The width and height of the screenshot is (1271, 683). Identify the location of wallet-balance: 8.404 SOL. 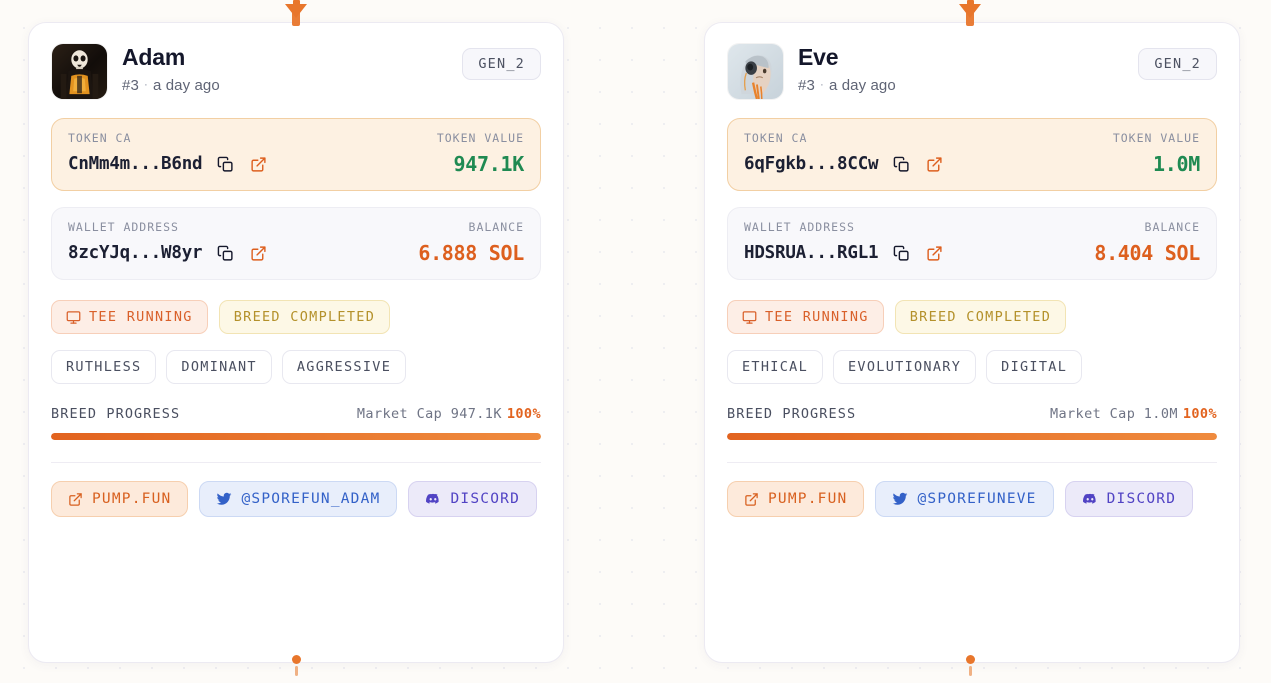
(1147, 253).